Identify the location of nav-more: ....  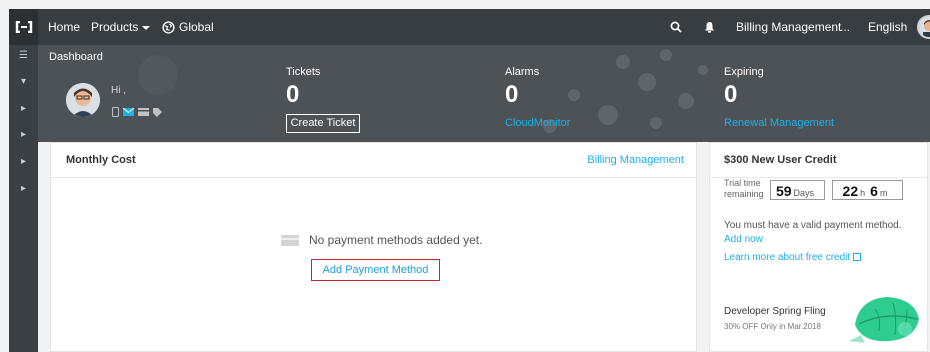
(845, 27).